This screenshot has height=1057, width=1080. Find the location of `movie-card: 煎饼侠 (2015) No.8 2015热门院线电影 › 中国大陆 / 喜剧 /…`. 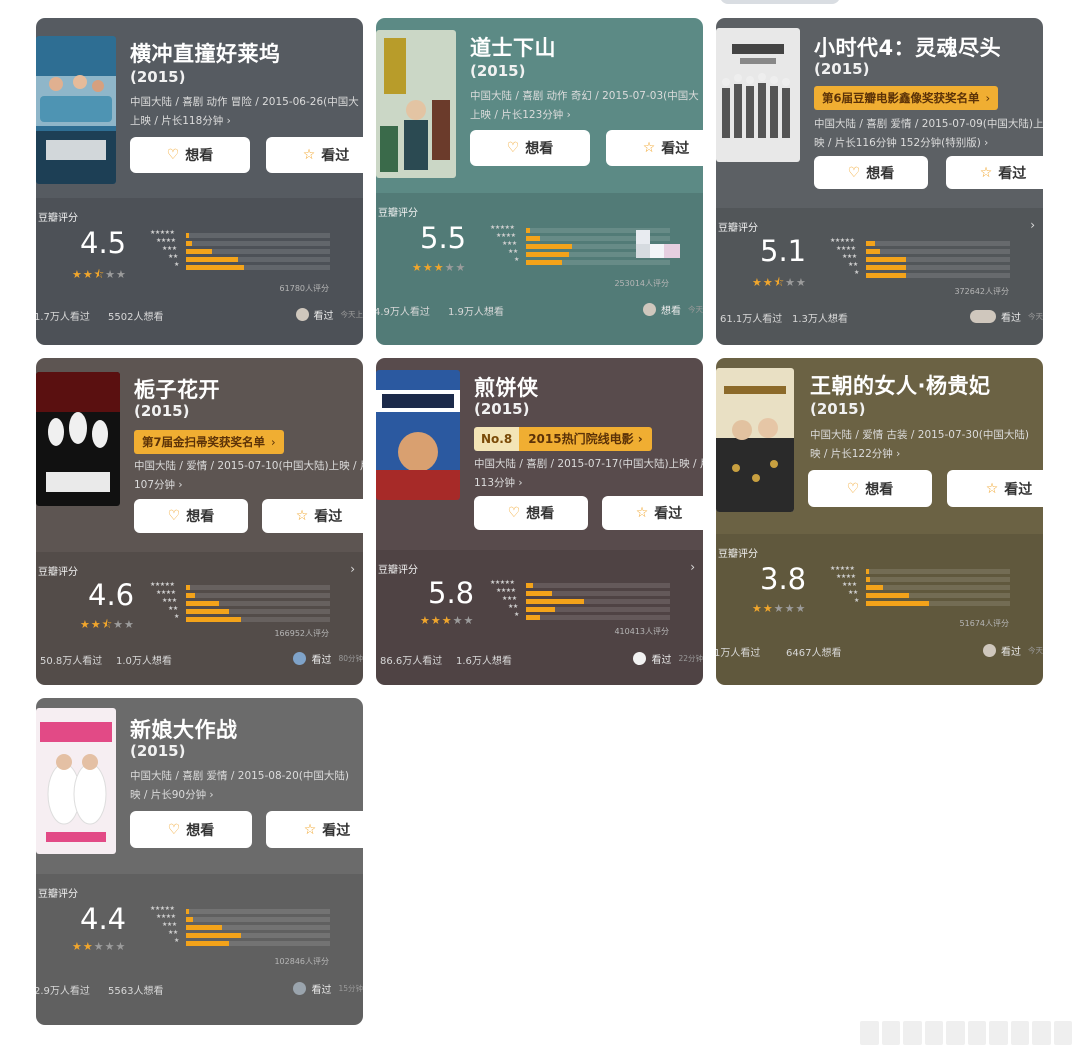

movie-card: 煎饼侠 (2015) No.8 2015热门院线电影 › 中国大陆 / 喜剧 /… is located at coordinates (539, 521).